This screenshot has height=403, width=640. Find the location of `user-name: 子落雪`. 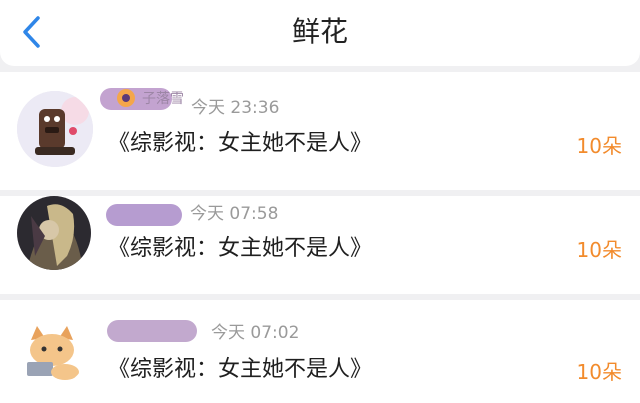

user-name: 子落雪 is located at coordinates (142, 98).